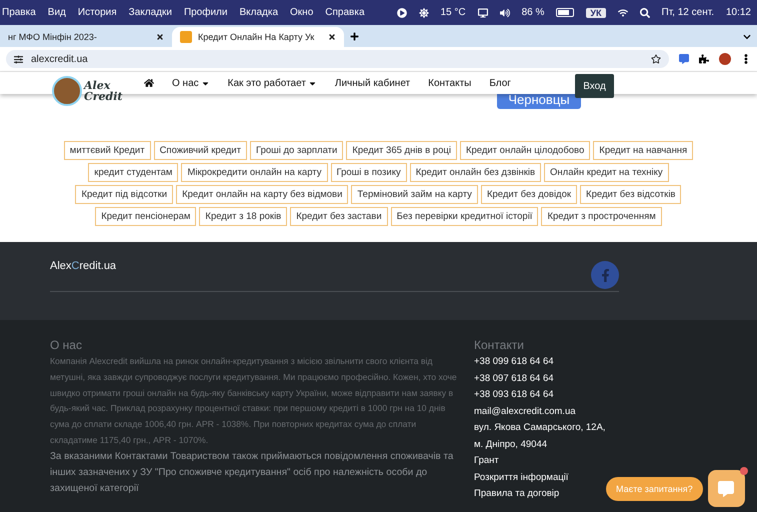  I want to click on weather-reading: 15 °C, so click(453, 12).